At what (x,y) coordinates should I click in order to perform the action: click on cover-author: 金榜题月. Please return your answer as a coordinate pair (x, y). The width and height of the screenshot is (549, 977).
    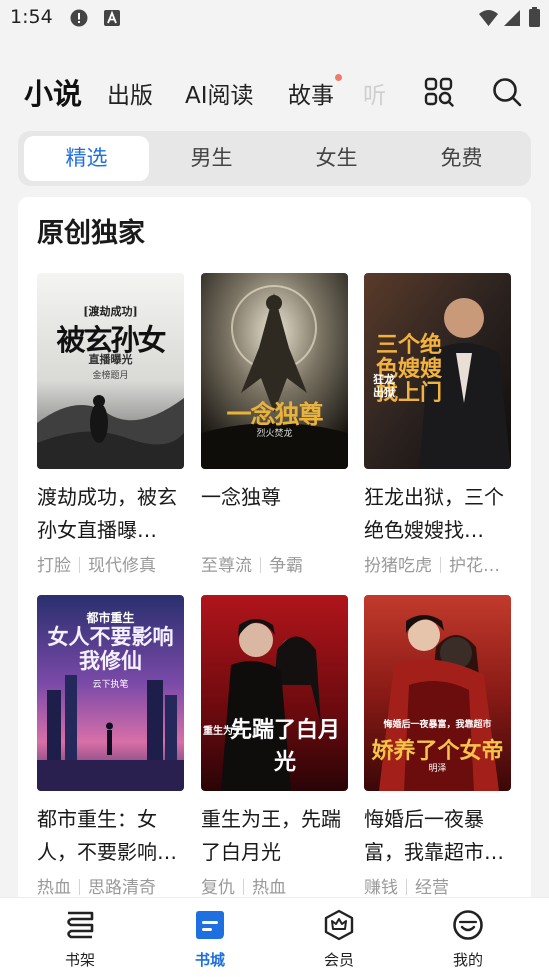
    Looking at the image, I should click on (110, 376).